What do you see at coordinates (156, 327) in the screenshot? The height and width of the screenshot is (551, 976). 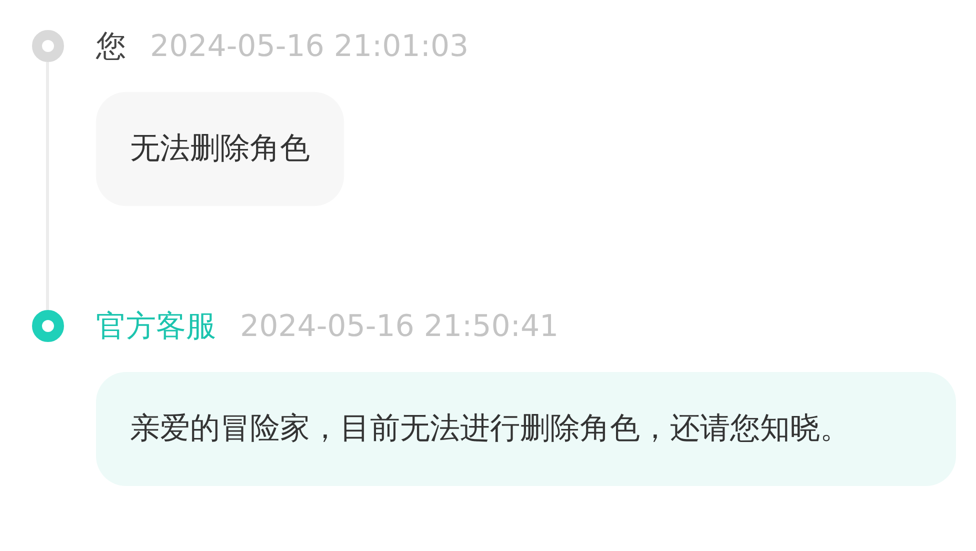 I see `sender-name: 官方客服` at bounding box center [156, 327].